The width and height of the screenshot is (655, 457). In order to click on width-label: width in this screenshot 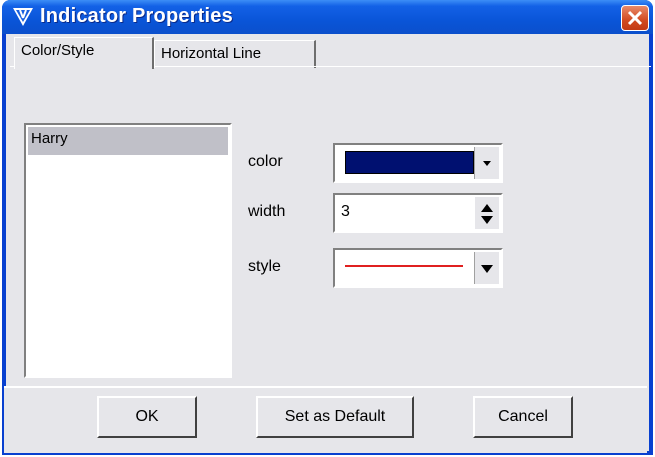, I will do `click(267, 211)`.